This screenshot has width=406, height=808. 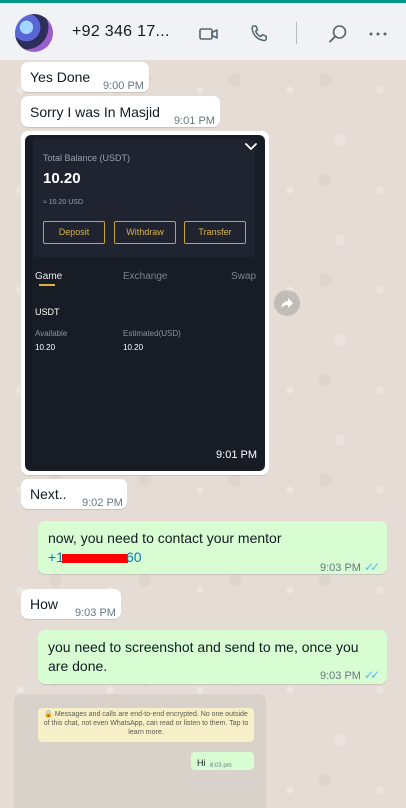 I want to click on balance-value: 10.20, so click(x=62, y=178).